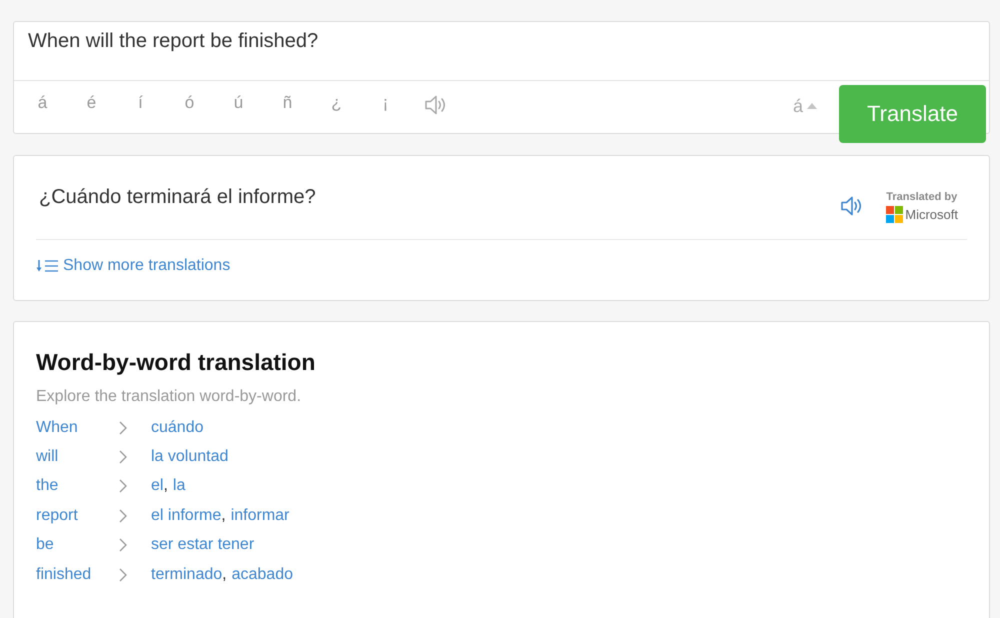 Image resolution: width=1000 pixels, height=618 pixels. What do you see at coordinates (45, 545) in the screenshot?
I see `source-word-link: be` at bounding box center [45, 545].